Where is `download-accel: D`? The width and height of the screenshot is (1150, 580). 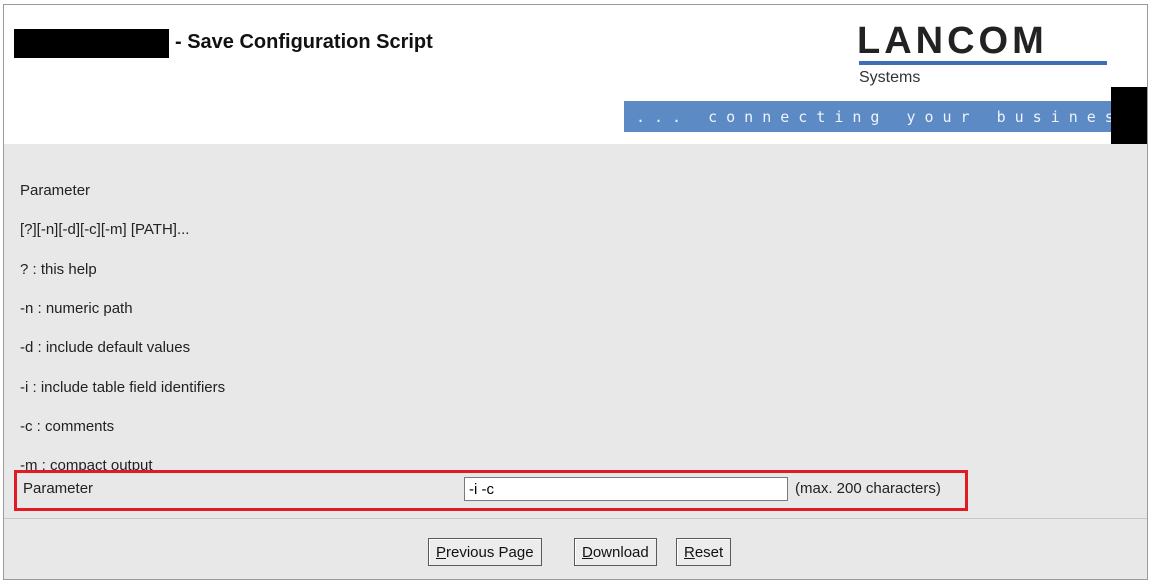
download-accel: D is located at coordinates (587, 552).